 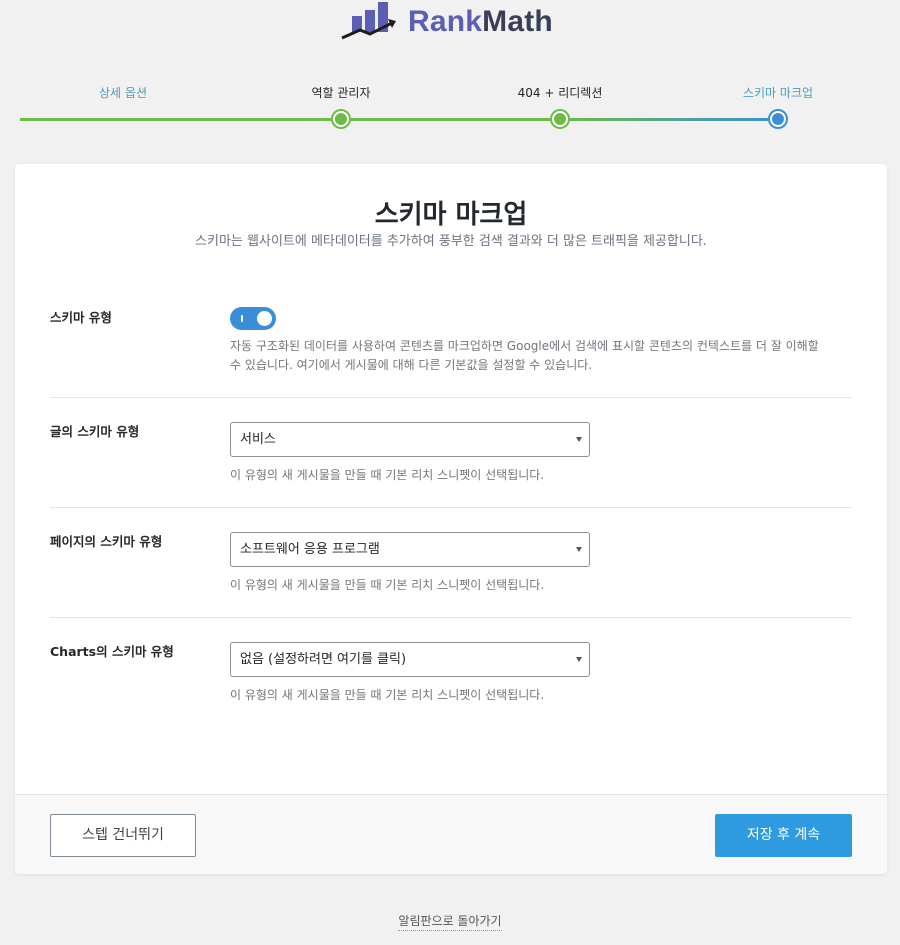 I want to click on page-schema-label: 페이지의 스키마 유형, so click(x=106, y=541).